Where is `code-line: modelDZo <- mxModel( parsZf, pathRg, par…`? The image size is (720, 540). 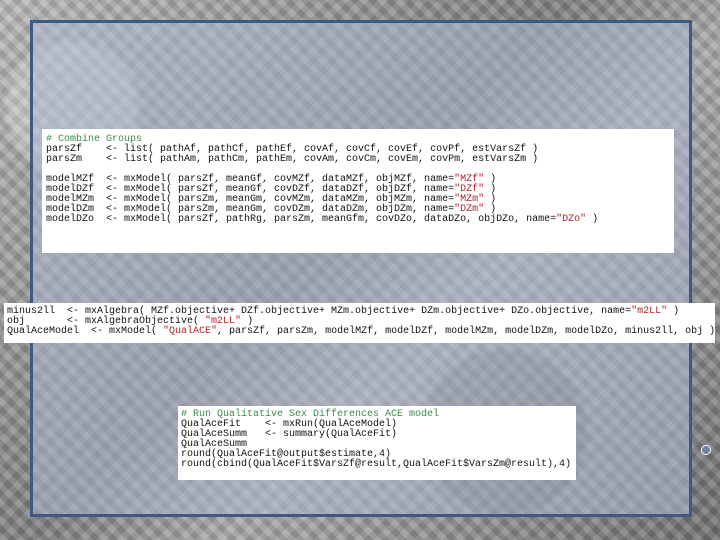 code-line: modelDZo <- mxModel( parsZf, pathRg, par… is located at coordinates (322, 219).